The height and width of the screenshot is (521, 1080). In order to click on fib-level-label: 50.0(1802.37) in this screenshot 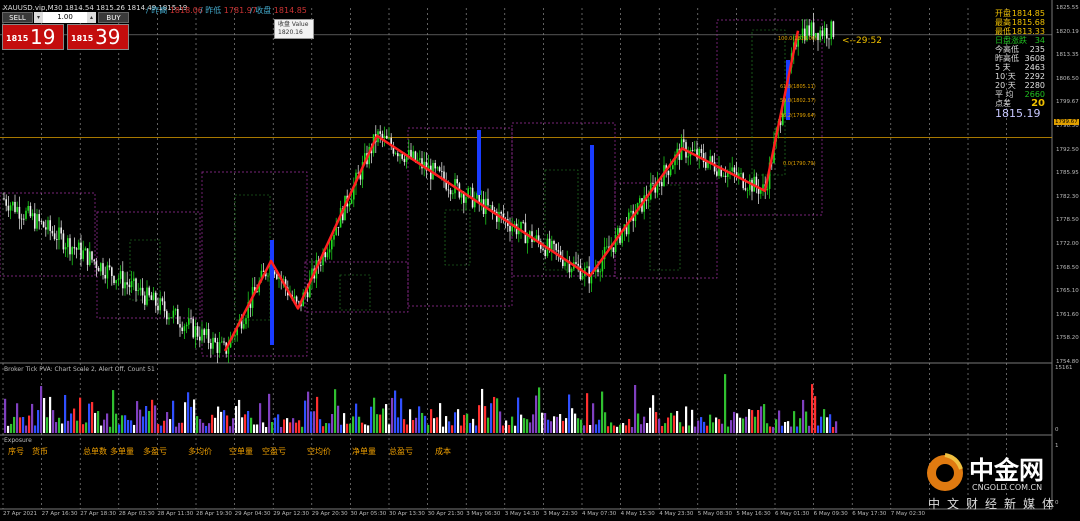, I will do `click(798, 101)`.